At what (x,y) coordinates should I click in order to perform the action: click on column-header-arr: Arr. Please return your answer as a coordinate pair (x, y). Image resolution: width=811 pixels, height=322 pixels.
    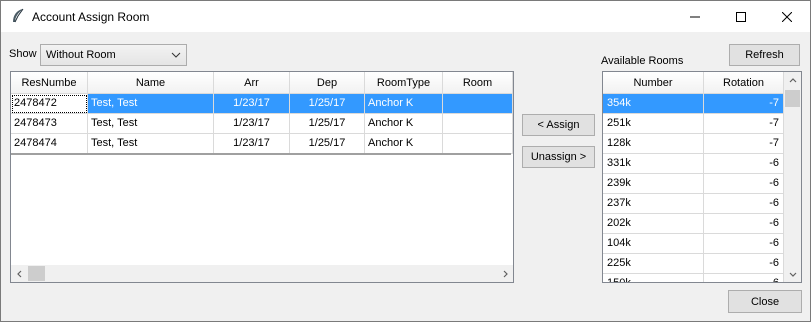
    Looking at the image, I should click on (252, 83).